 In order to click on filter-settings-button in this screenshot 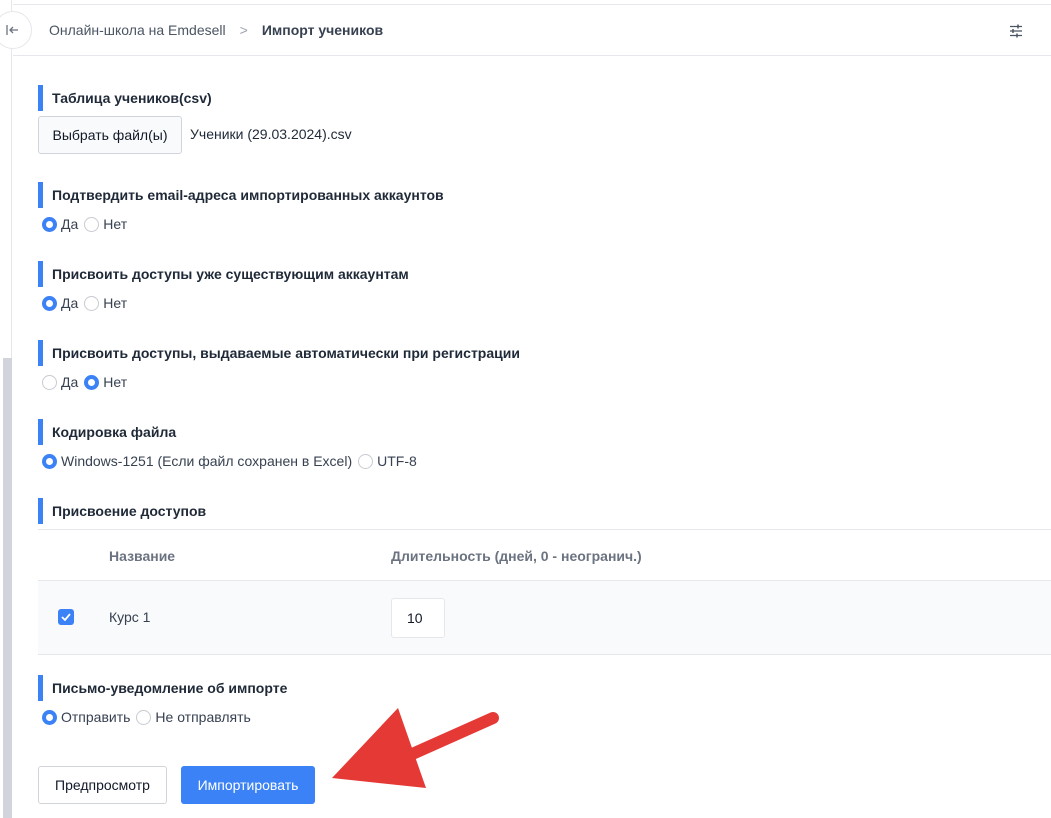, I will do `click(1016, 31)`.